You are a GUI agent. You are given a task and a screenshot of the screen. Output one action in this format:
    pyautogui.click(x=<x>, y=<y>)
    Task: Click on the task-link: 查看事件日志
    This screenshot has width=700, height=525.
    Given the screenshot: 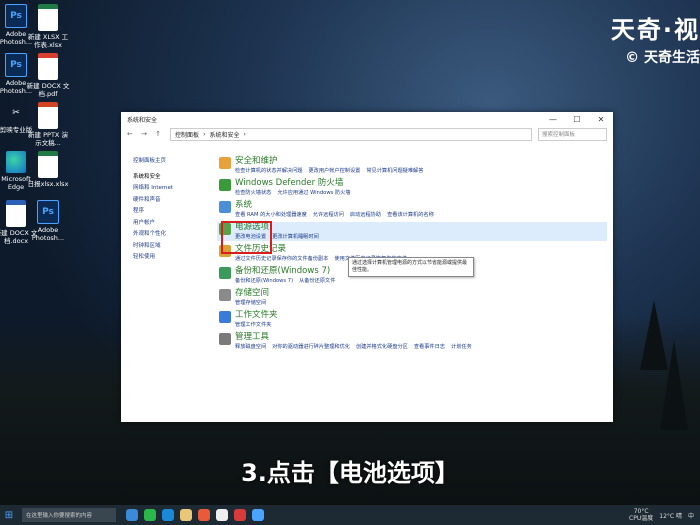 What is the action you would take?
    pyautogui.click(x=429, y=347)
    